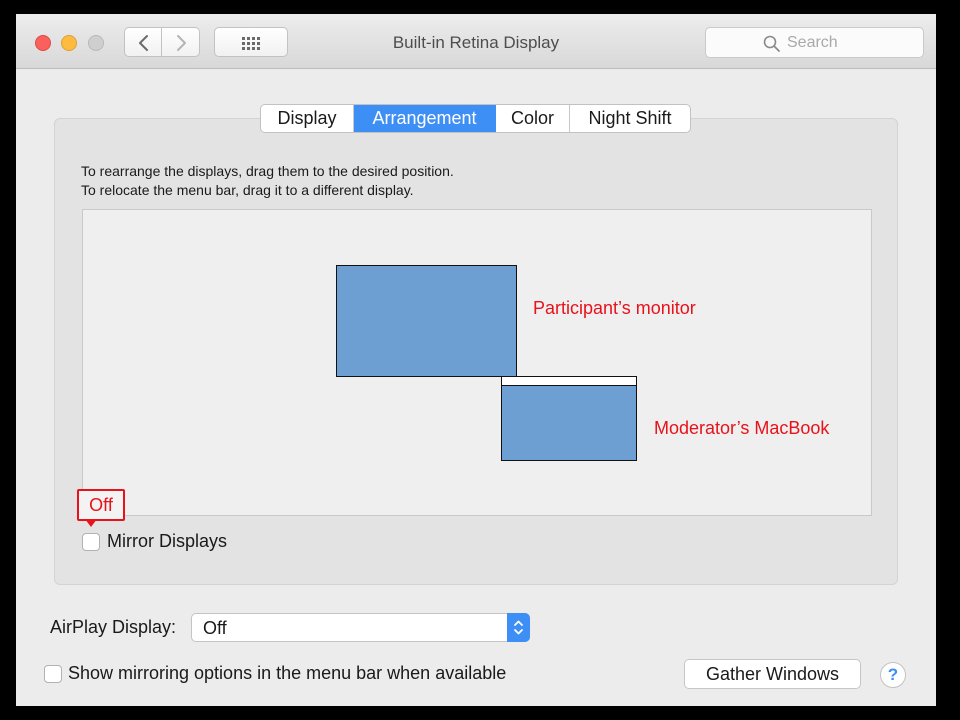  What do you see at coordinates (771, 43) in the screenshot?
I see `search-icon` at bounding box center [771, 43].